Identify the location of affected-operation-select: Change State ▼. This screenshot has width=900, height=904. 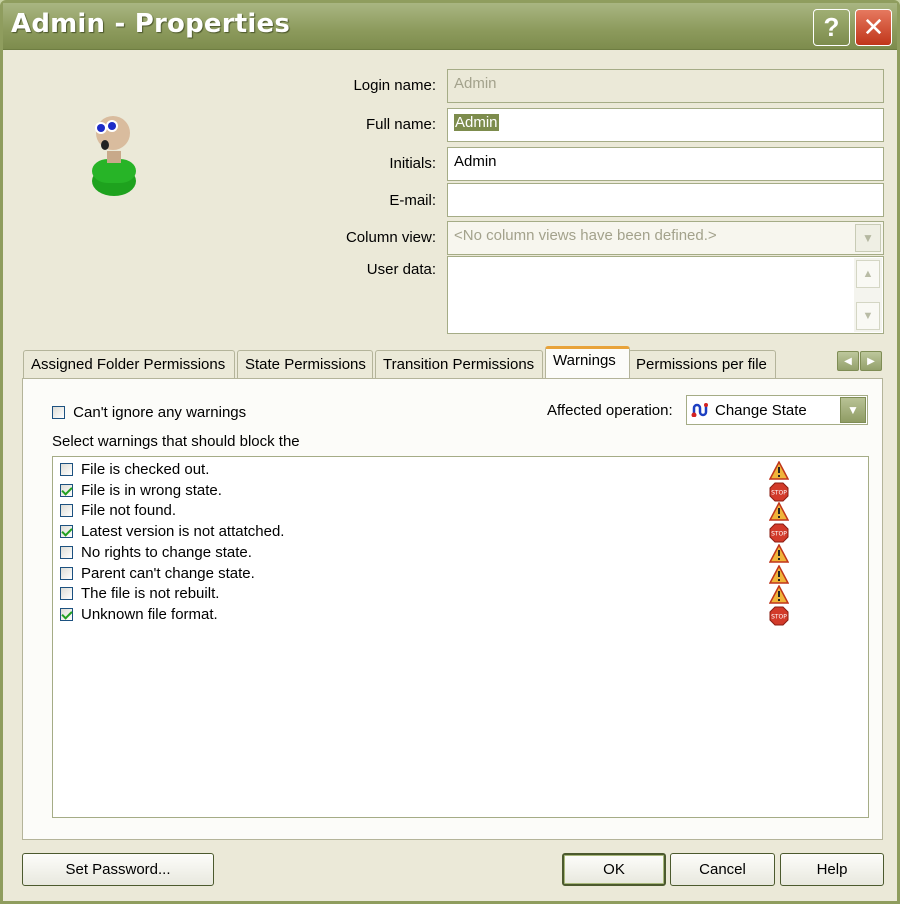
(777, 410).